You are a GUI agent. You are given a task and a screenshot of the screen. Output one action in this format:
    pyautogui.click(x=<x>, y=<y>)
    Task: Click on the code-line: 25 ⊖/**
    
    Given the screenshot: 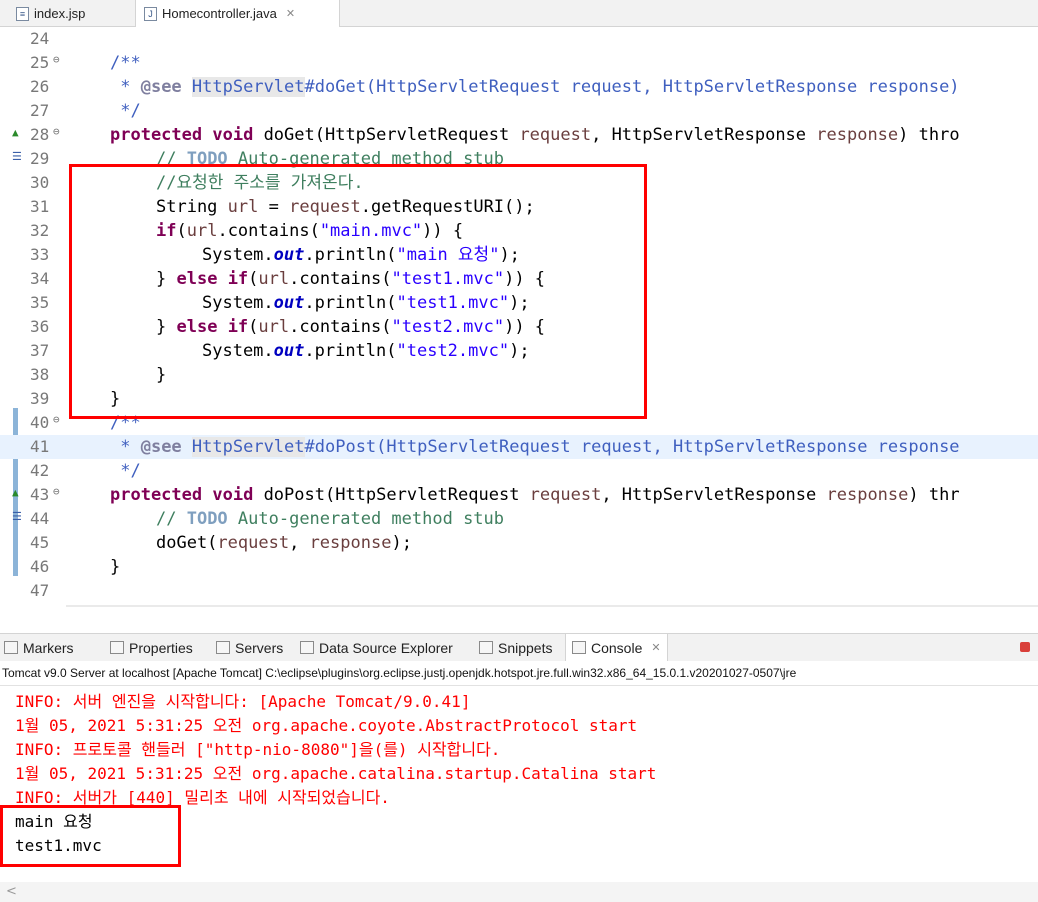 What is the action you would take?
    pyautogui.click(x=519, y=63)
    